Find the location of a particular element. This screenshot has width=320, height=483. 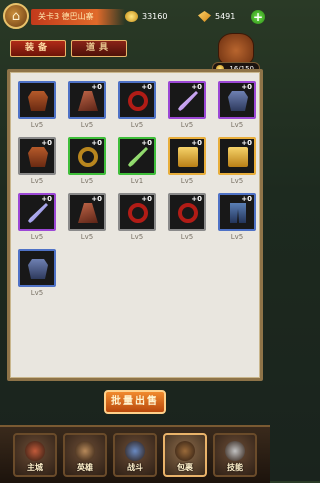

city-icon is located at coordinates (35, 451).